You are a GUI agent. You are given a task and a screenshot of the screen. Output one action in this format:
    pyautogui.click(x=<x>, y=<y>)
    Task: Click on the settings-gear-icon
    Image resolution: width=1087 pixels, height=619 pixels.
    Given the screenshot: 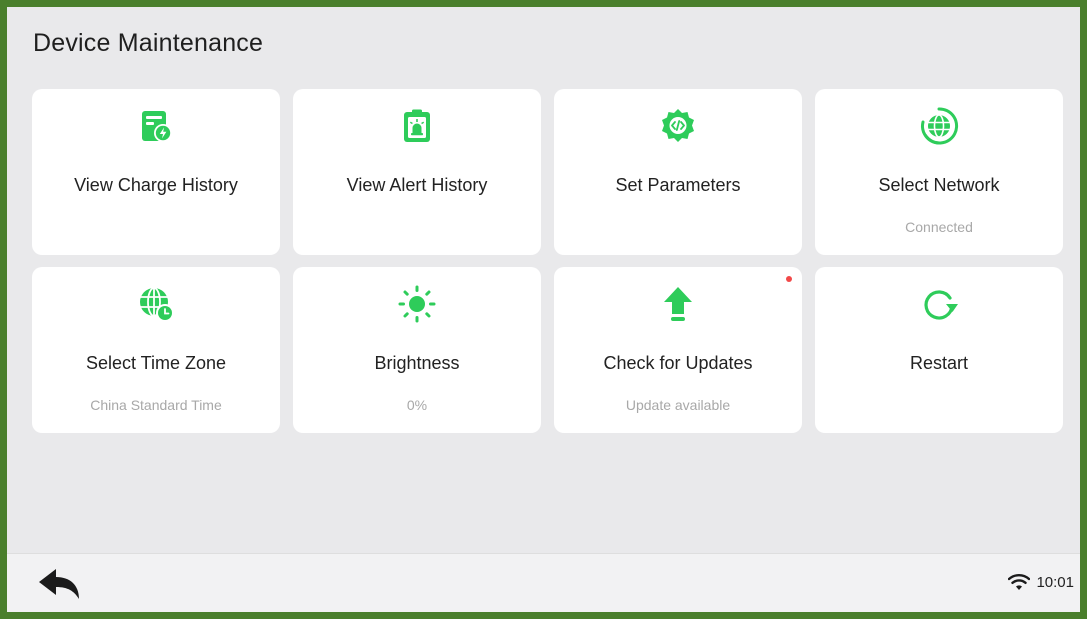 What is the action you would take?
    pyautogui.click(x=678, y=126)
    